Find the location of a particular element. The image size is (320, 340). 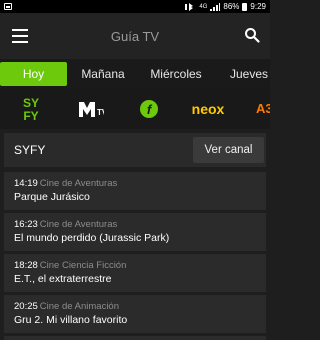

hamburger-icon is located at coordinates (20, 36).